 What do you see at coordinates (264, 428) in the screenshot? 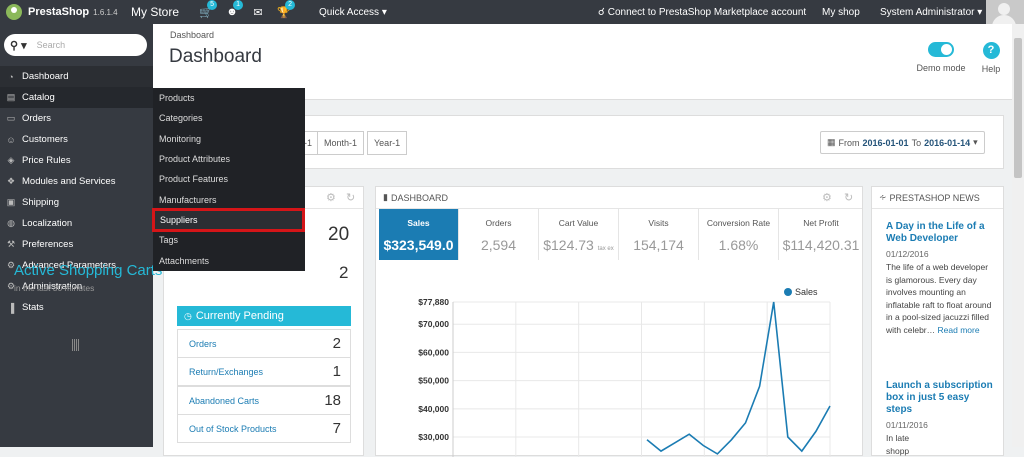
I see `pending-out-of-stock-row: Out of Stock Products 7` at bounding box center [264, 428].